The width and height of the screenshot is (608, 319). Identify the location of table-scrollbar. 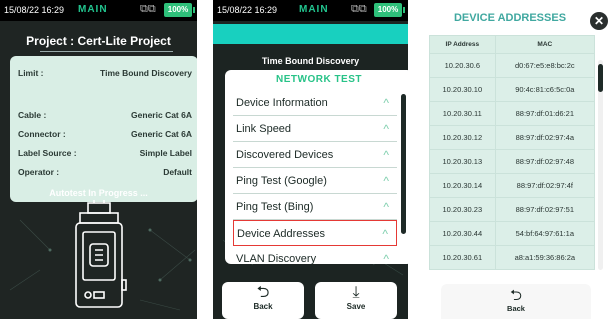
(600, 165).